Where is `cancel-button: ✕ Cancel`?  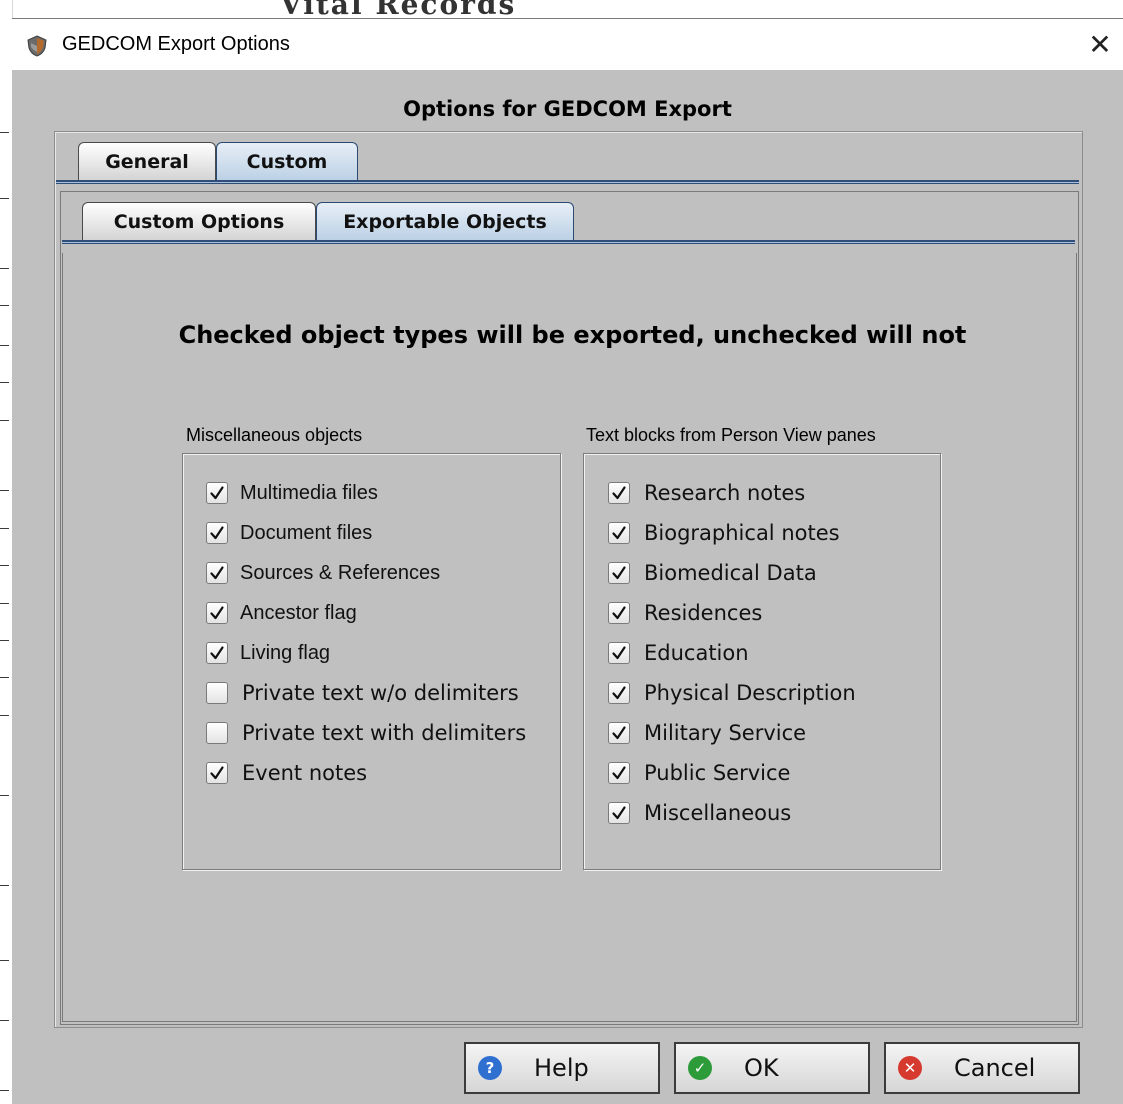
cancel-button: ✕ Cancel is located at coordinates (982, 1068).